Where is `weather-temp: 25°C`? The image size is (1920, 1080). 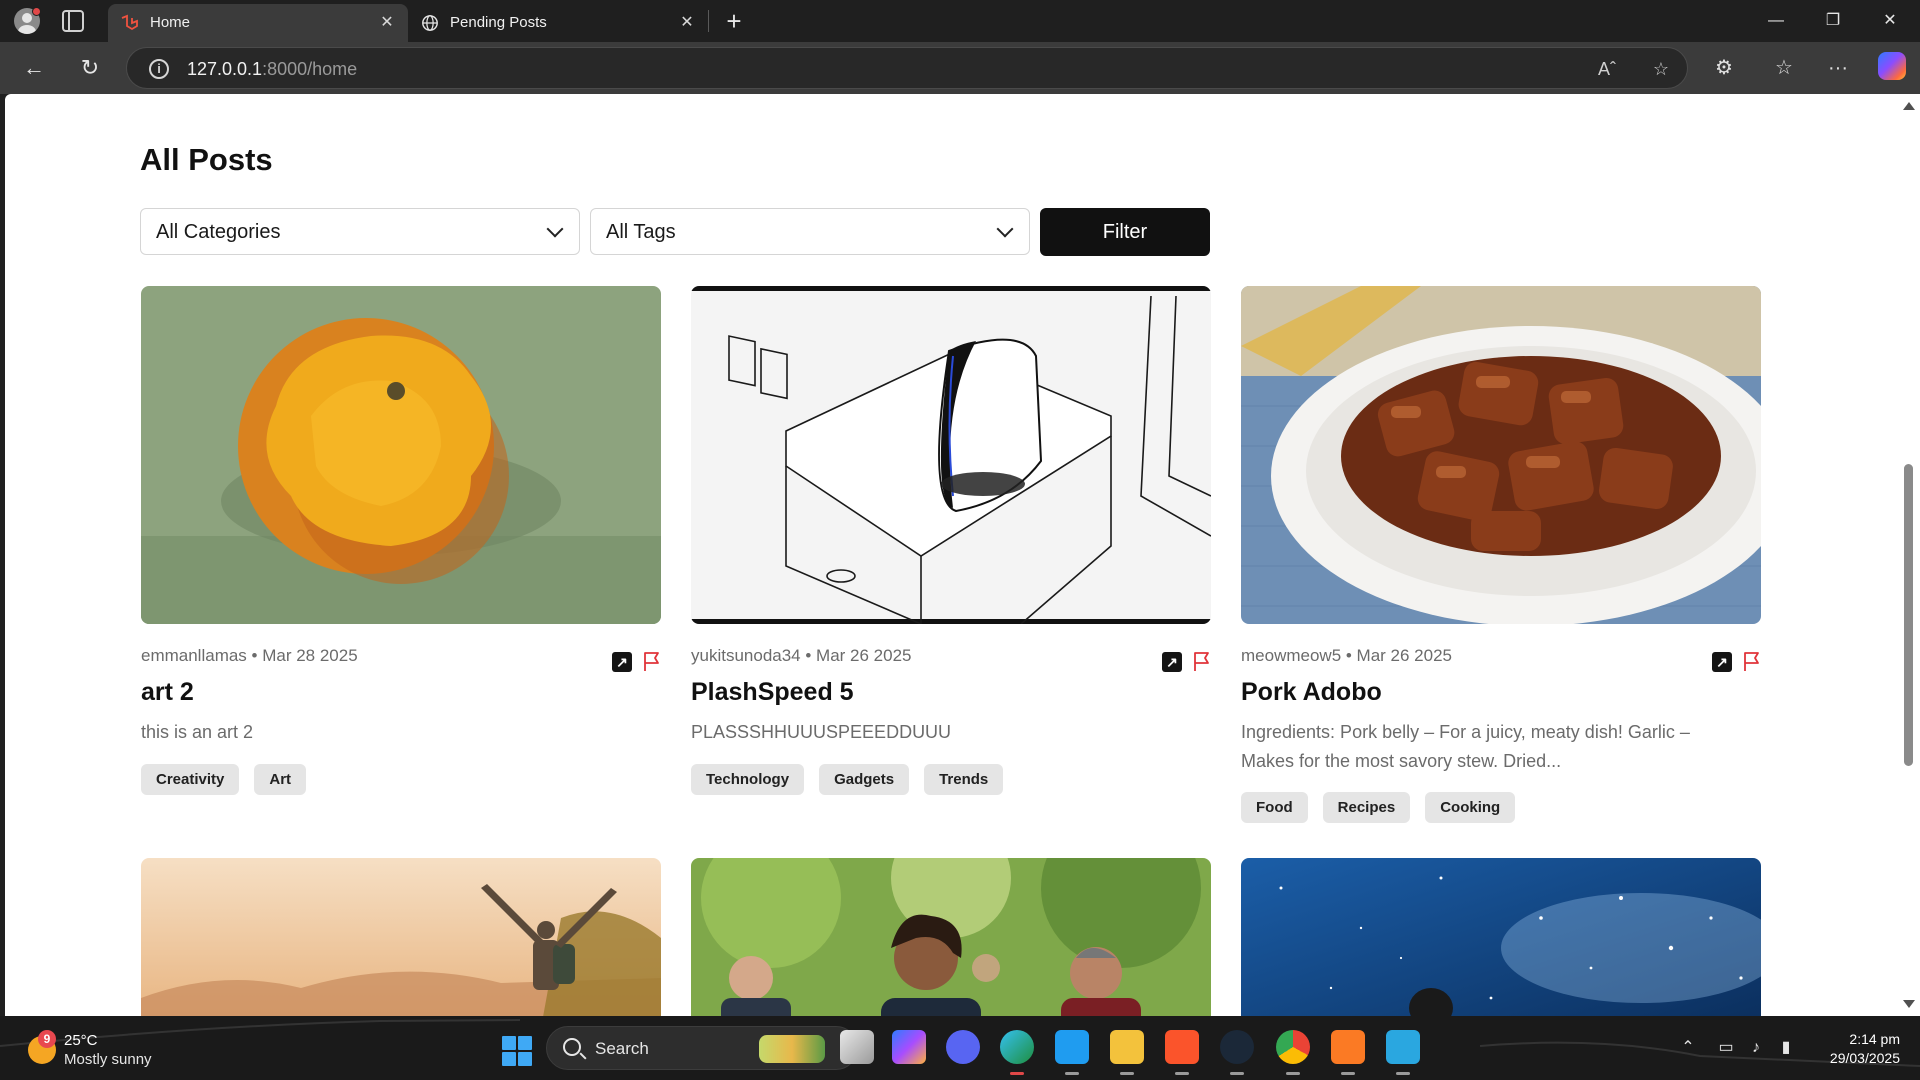
weather-temp: 25°C is located at coordinates (81, 1040).